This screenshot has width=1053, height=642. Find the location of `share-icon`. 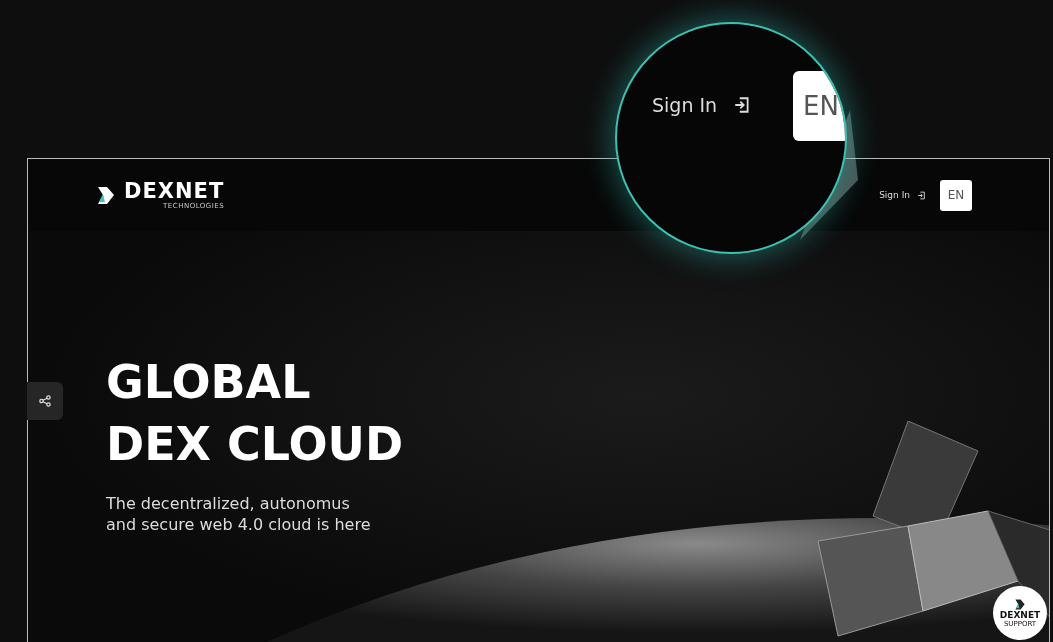

share-icon is located at coordinates (45, 401).